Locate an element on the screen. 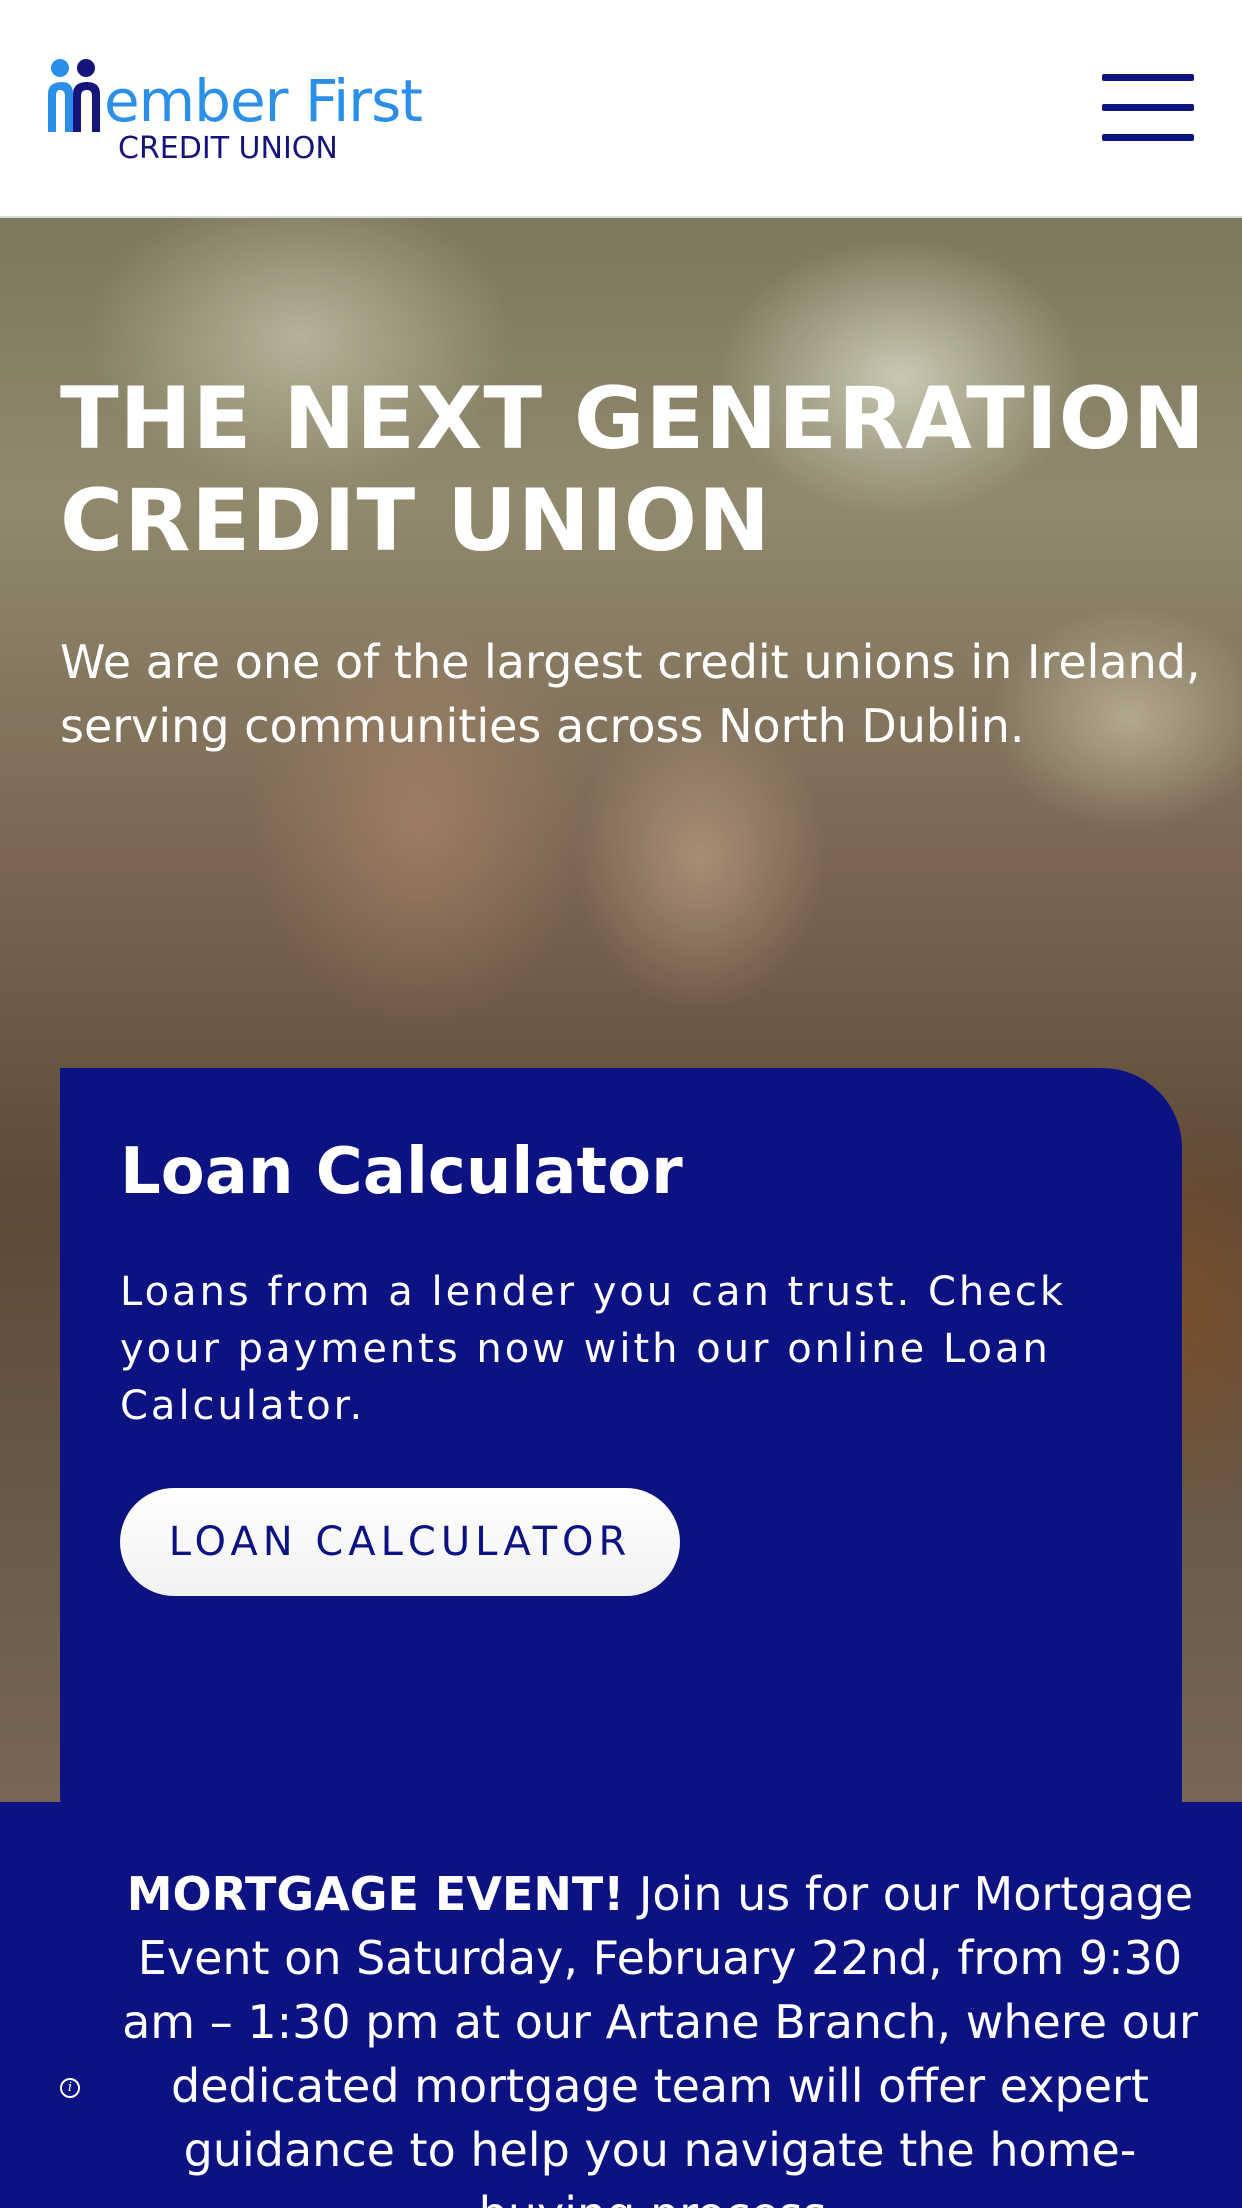  member-first-logo: ember First CREDIT UNION is located at coordinates (234, 110).